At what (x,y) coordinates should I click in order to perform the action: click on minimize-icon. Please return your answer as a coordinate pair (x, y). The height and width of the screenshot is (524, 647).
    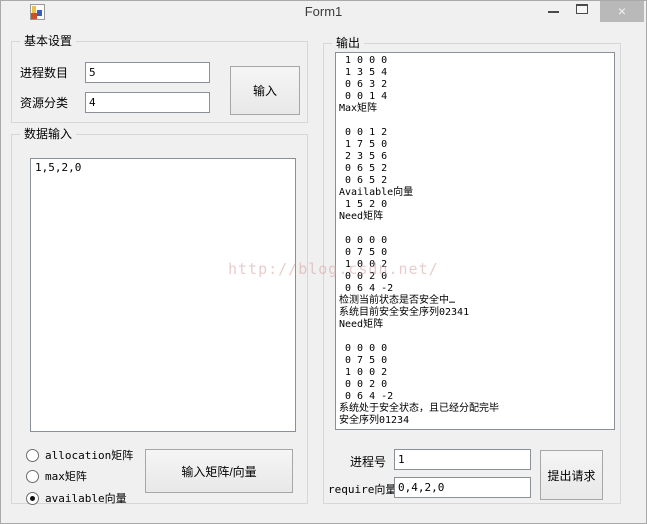
    Looking at the image, I should click on (553, 12).